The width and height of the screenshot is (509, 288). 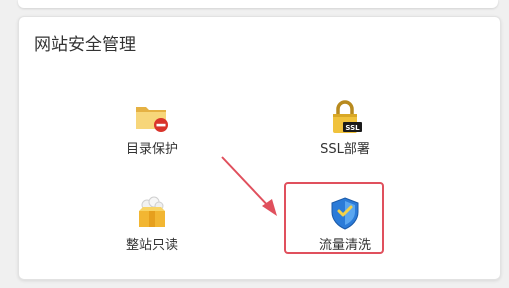 What do you see at coordinates (249, 186) in the screenshot?
I see `annotation-arrow` at bounding box center [249, 186].